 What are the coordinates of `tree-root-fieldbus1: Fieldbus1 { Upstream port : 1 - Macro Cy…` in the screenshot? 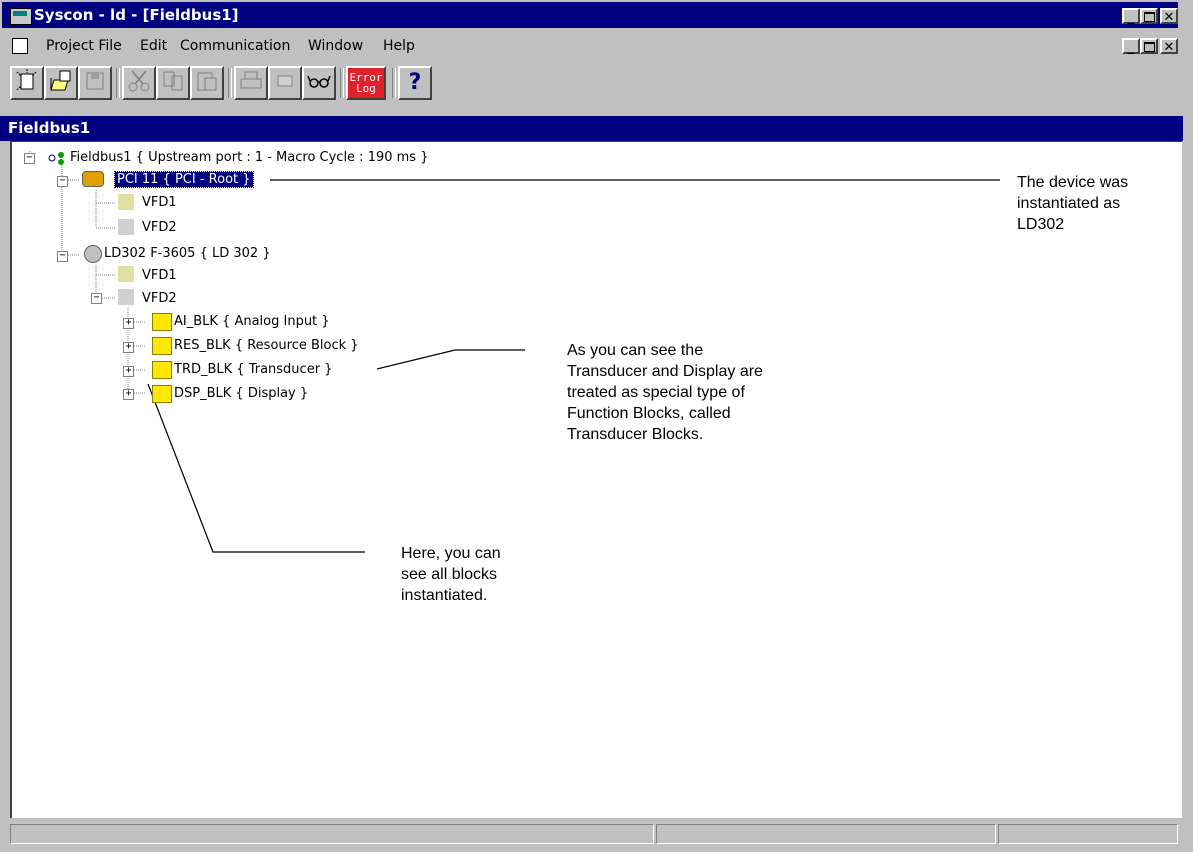 It's located at (249, 157).